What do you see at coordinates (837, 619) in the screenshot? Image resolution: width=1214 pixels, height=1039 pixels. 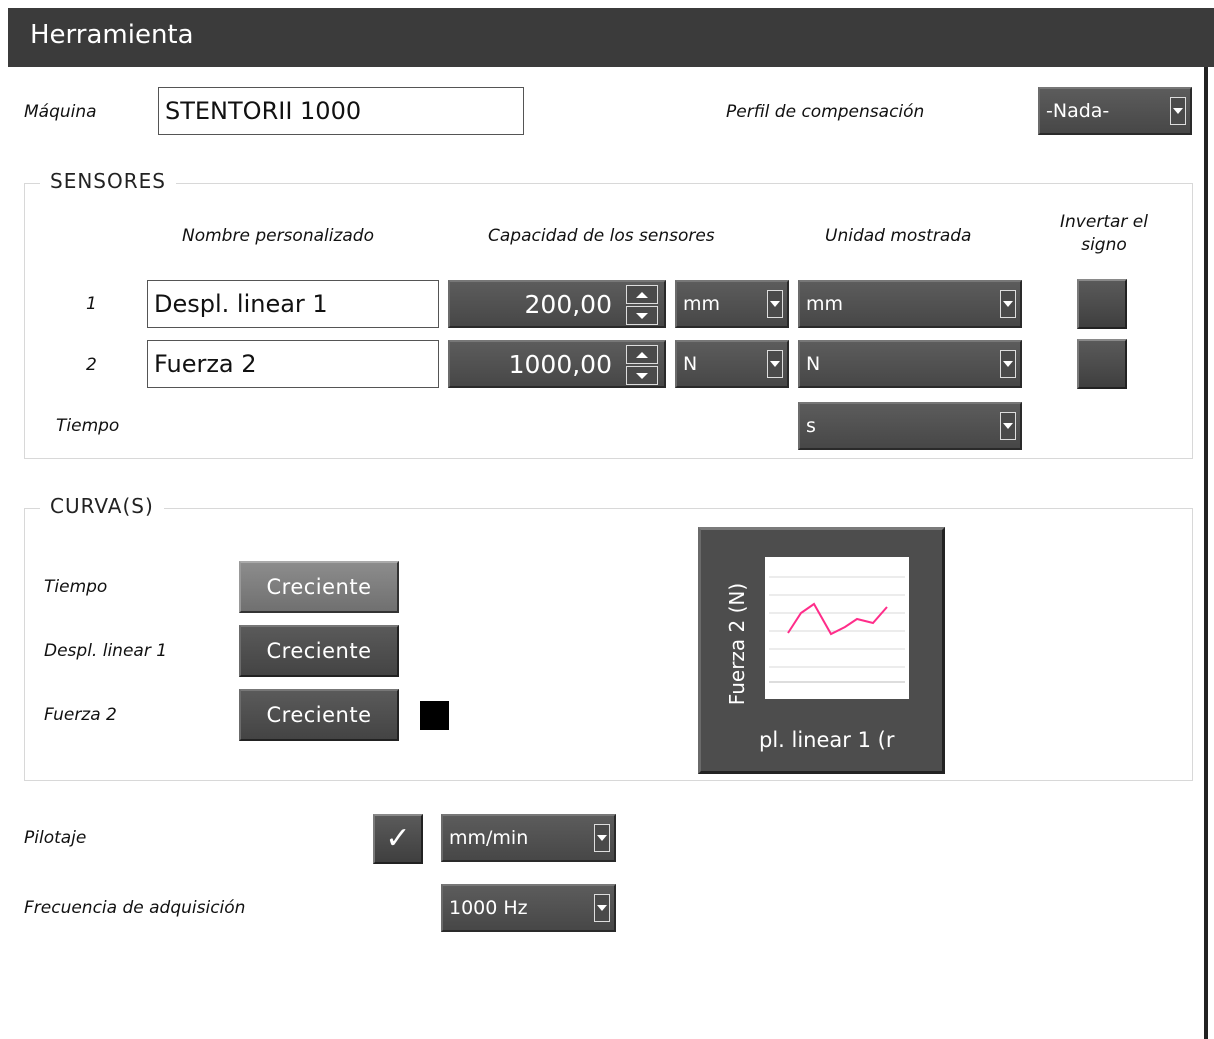 I see `chart-series-line` at bounding box center [837, 619].